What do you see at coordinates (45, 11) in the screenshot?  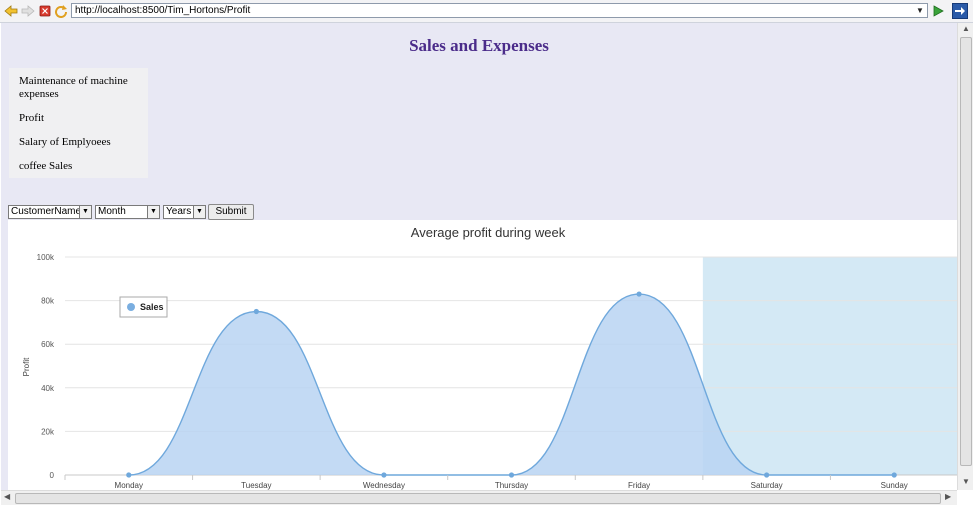 I see `stop-icon` at bounding box center [45, 11].